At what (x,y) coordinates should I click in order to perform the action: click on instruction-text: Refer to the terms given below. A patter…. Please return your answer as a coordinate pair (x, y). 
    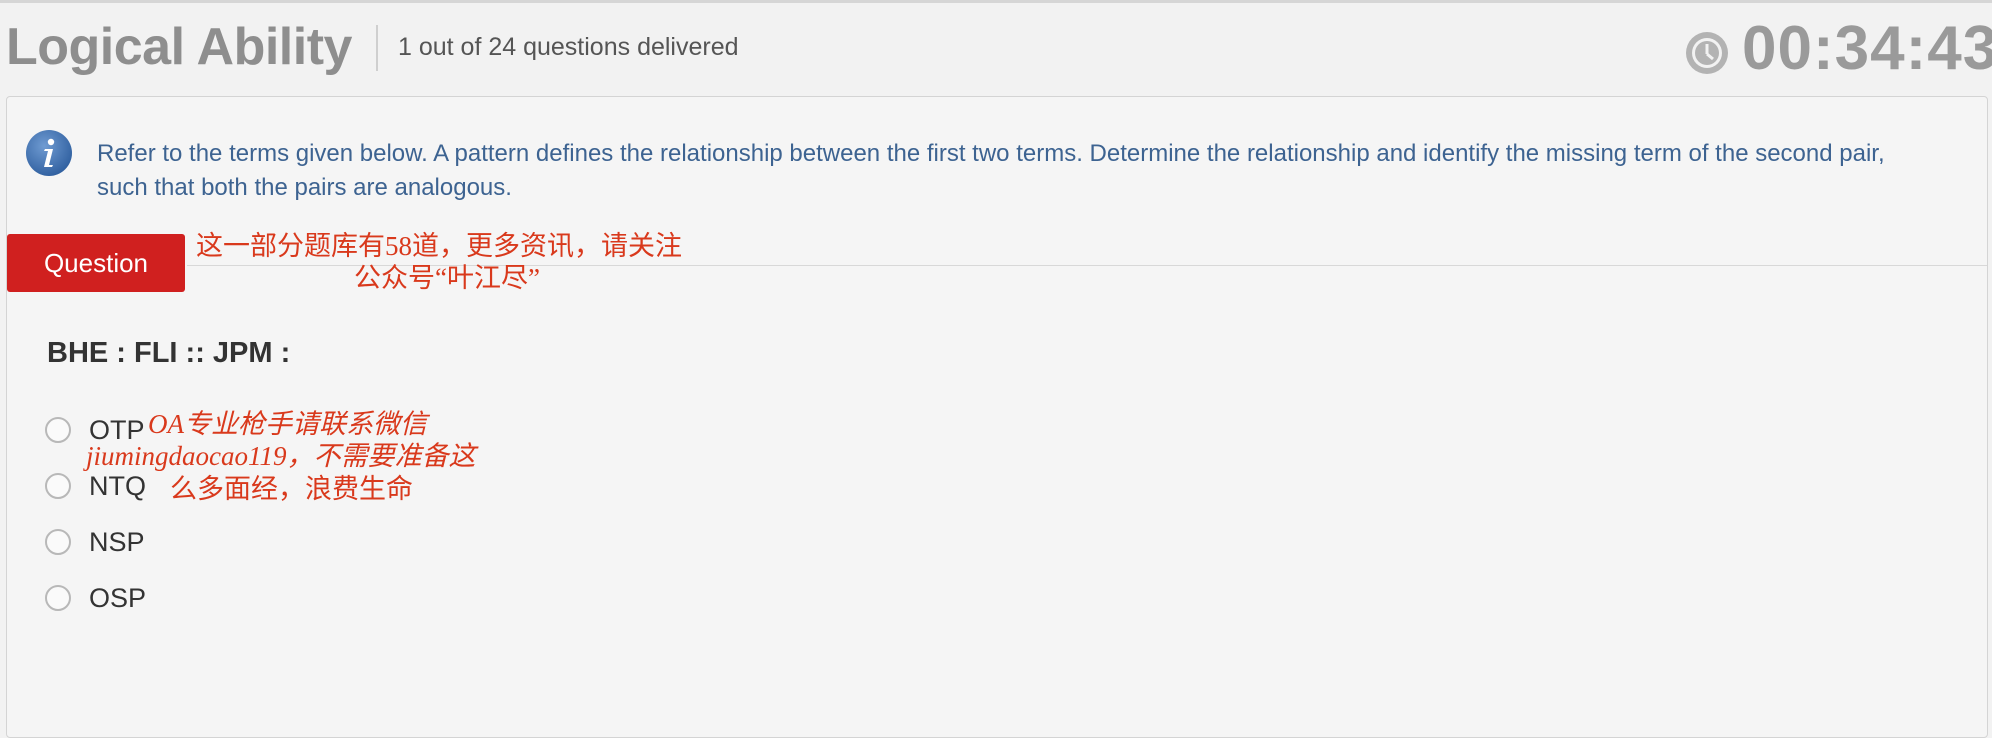
    Looking at the image, I should click on (991, 170).